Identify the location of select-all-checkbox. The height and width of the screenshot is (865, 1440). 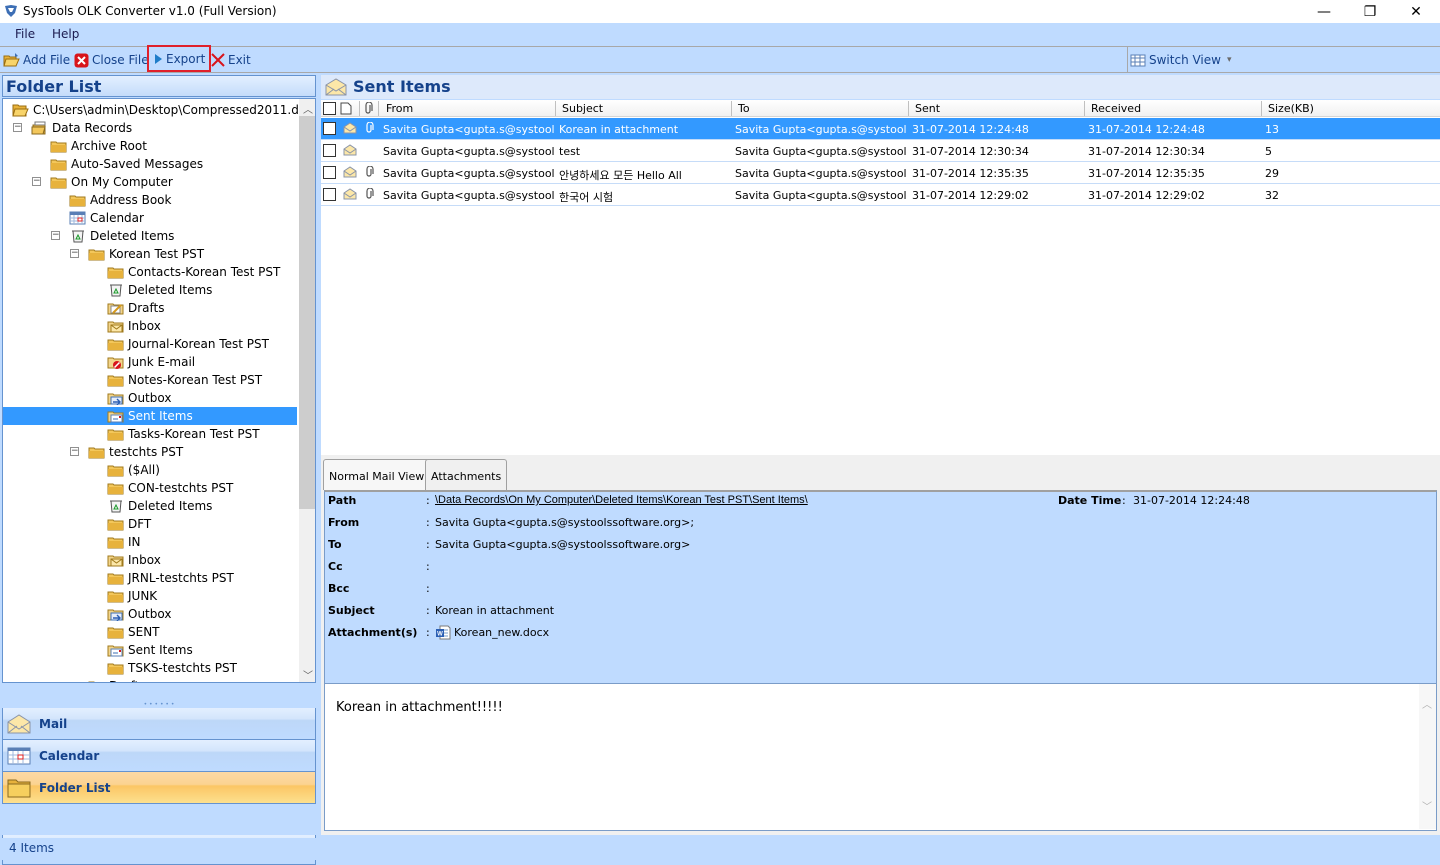
(329, 108).